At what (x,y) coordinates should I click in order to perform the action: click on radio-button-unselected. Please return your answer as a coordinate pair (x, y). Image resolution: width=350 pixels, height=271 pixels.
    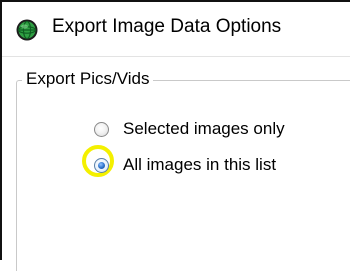
    Looking at the image, I should click on (101, 129).